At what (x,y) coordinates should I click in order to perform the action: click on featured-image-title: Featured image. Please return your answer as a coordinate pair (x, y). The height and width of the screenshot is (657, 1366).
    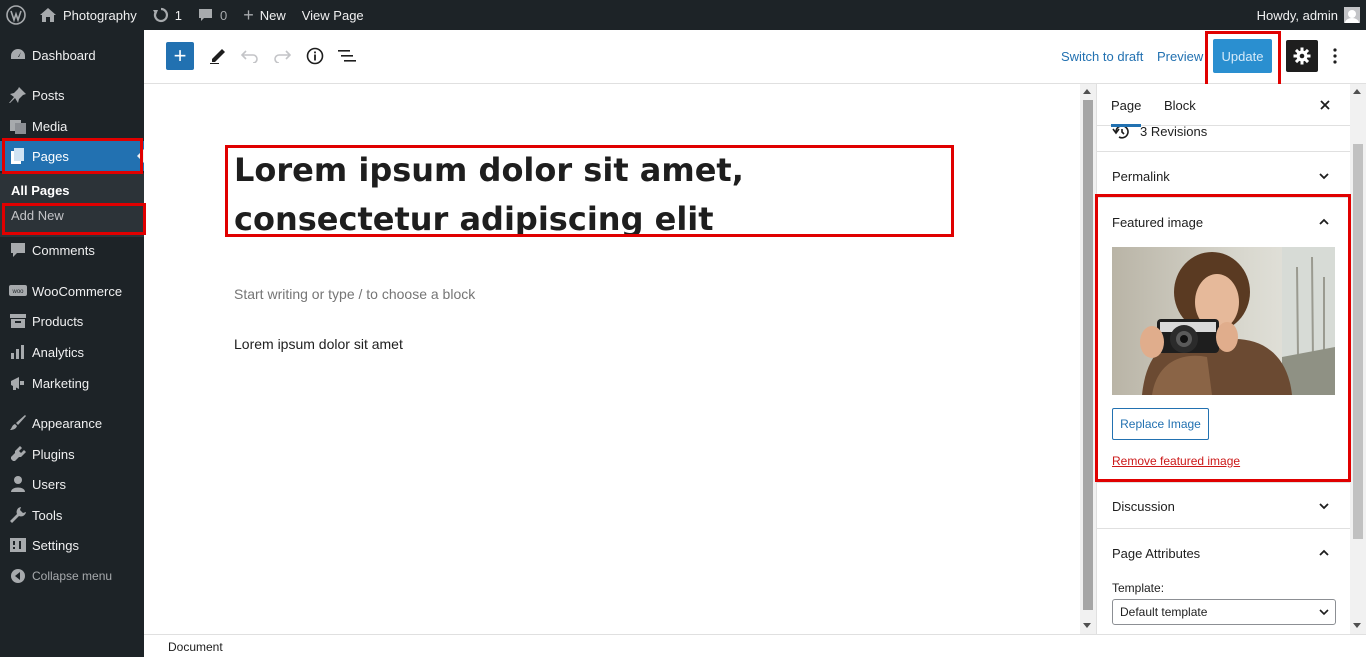
    Looking at the image, I should click on (1157, 222).